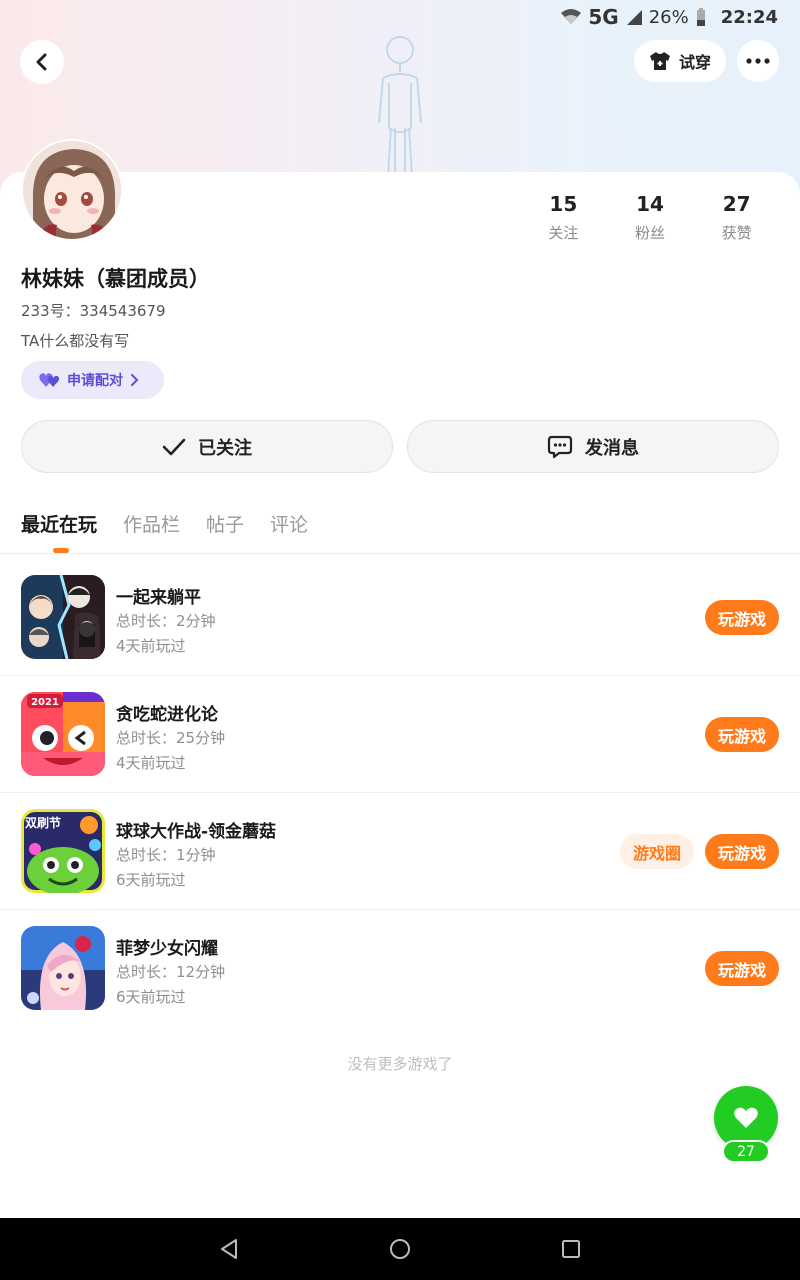 The height and width of the screenshot is (1280, 800). I want to click on signal-icon, so click(634, 17).